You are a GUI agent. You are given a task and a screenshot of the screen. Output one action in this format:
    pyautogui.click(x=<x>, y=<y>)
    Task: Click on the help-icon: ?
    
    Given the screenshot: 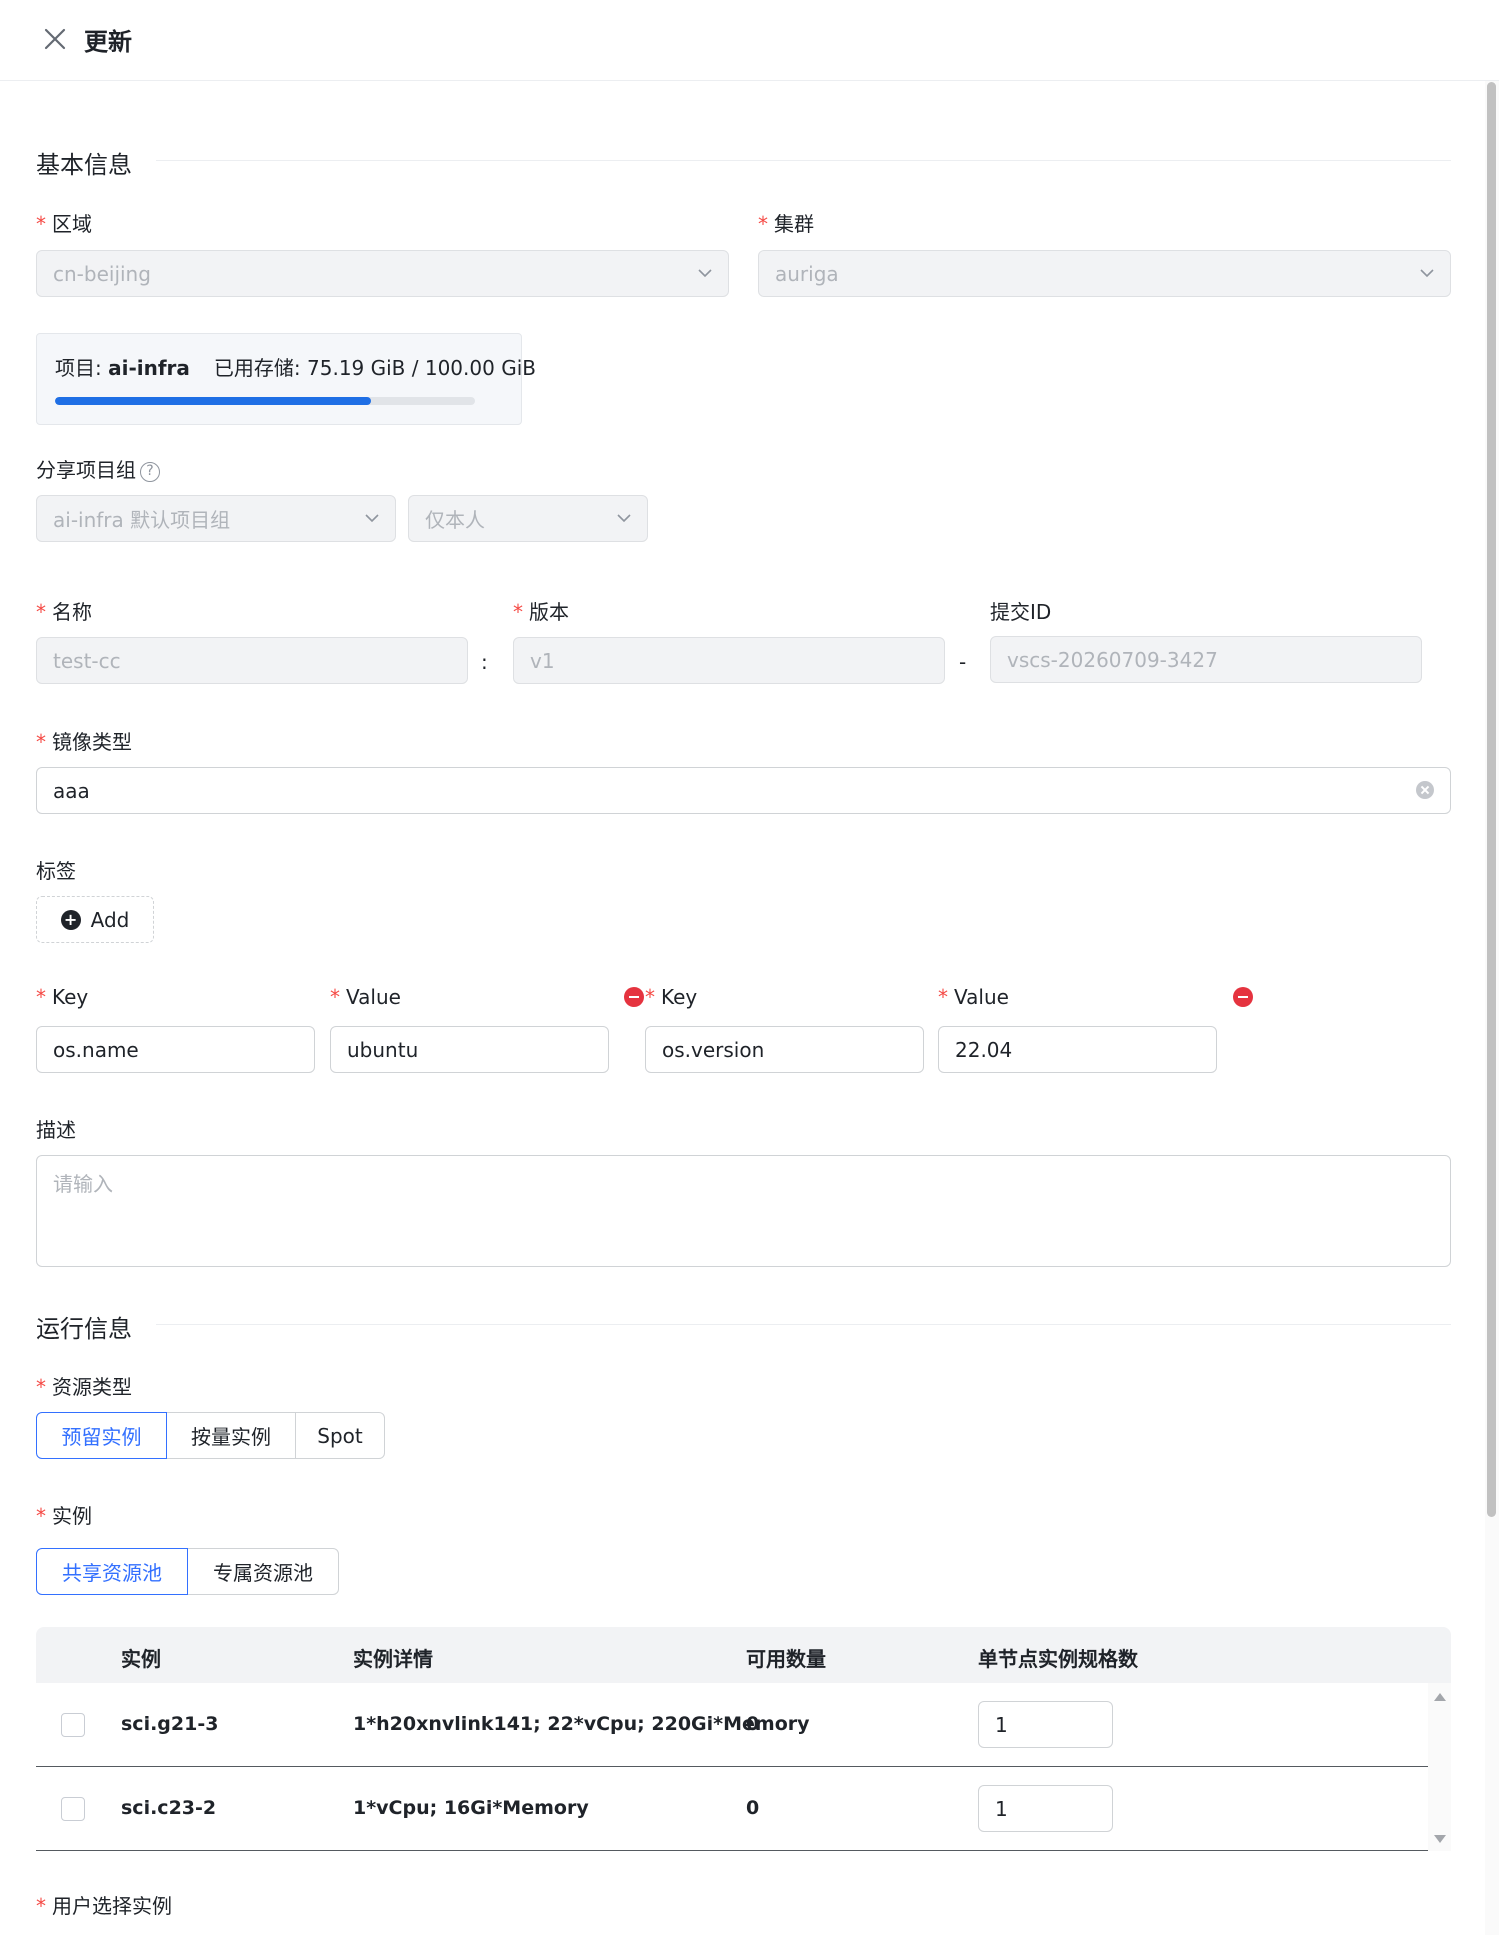 What is the action you would take?
    pyautogui.click(x=150, y=471)
    